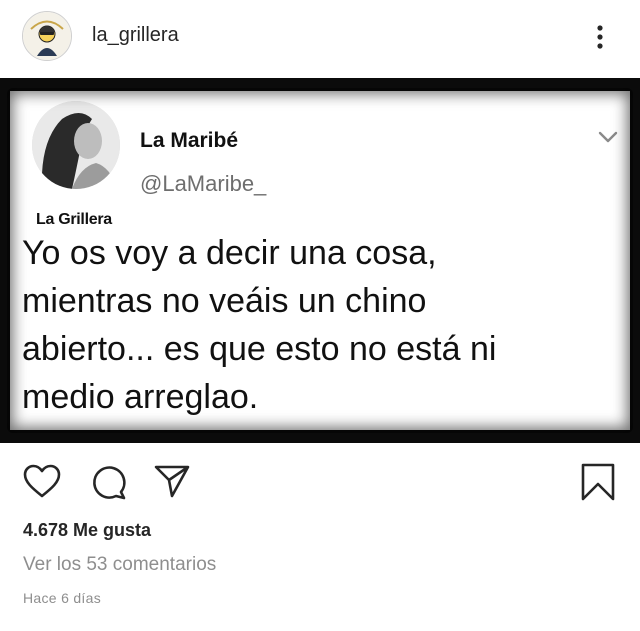 This screenshot has width=640, height=631. I want to click on tweet-profile-photo, so click(76, 145).